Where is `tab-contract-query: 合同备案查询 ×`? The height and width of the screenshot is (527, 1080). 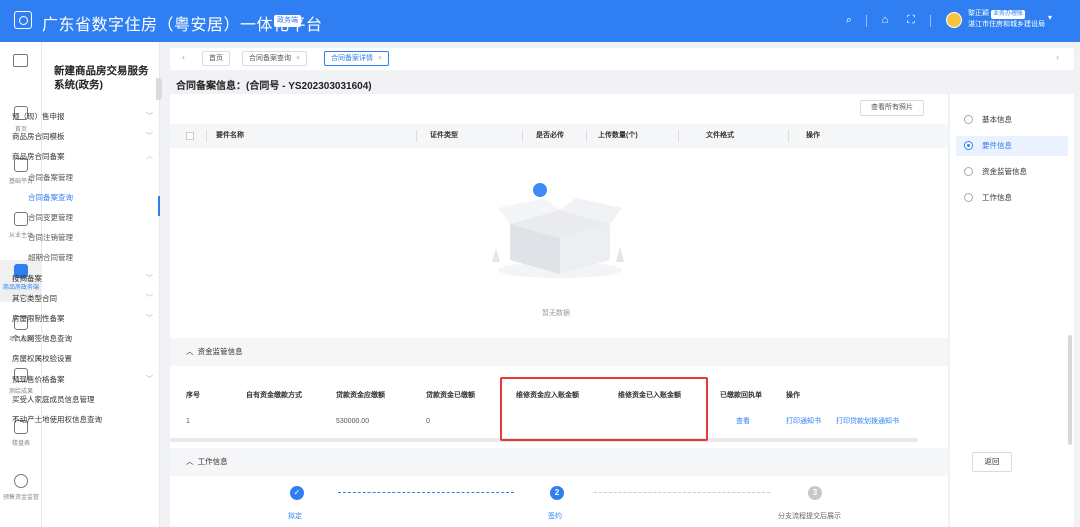 tab-contract-query: 合同备案查询 × is located at coordinates (275, 58).